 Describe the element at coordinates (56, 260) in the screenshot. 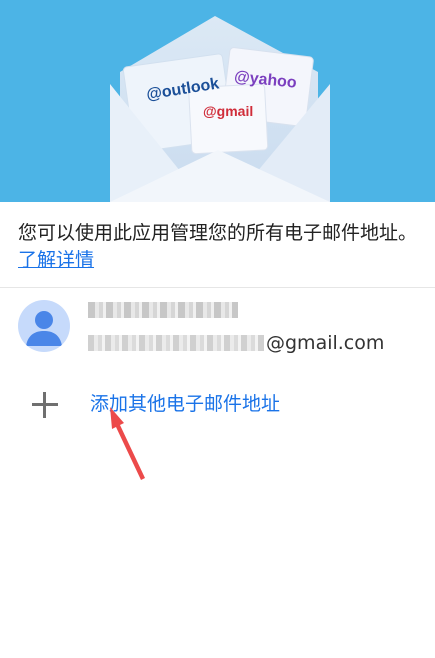

I see `learn-more-link: 了解详情` at that location.